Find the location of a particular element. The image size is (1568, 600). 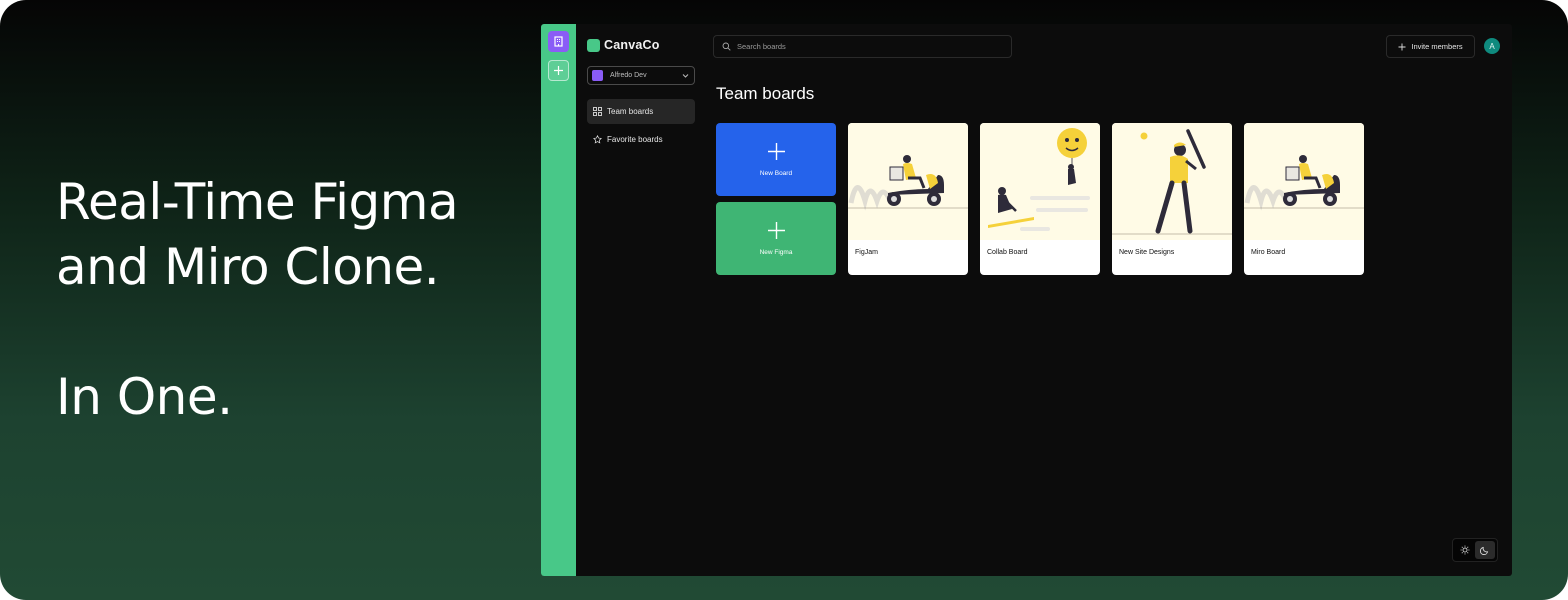

board-title: Collab Board is located at coordinates (1007, 252).